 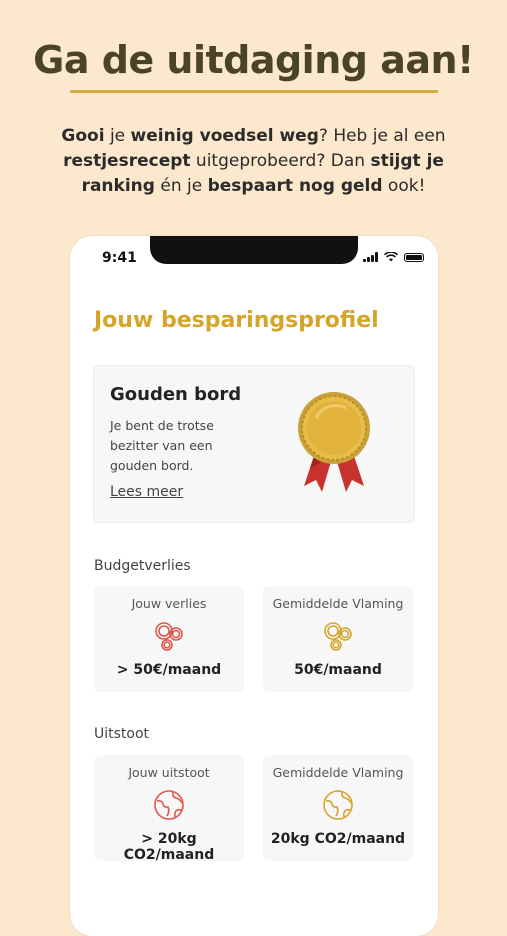 What do you see at coordinates (254, 250) in the screenshot?
I see `phone-notch` at bounding box center [254, 250].